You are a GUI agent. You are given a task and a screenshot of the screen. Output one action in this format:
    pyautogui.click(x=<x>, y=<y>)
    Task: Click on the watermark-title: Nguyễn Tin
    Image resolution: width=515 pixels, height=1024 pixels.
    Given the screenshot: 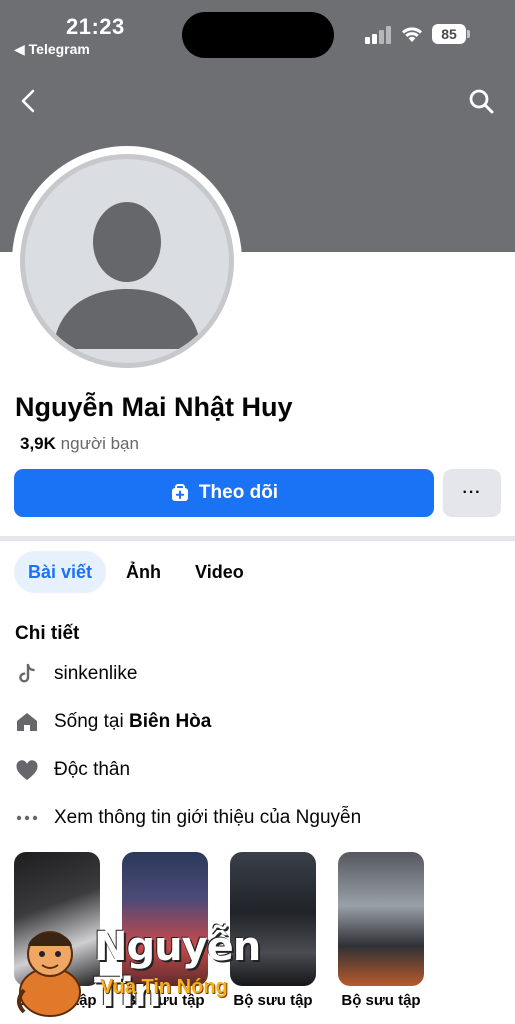 What is the action you would take?
    pyautogui.click(x=177, y=970)
    